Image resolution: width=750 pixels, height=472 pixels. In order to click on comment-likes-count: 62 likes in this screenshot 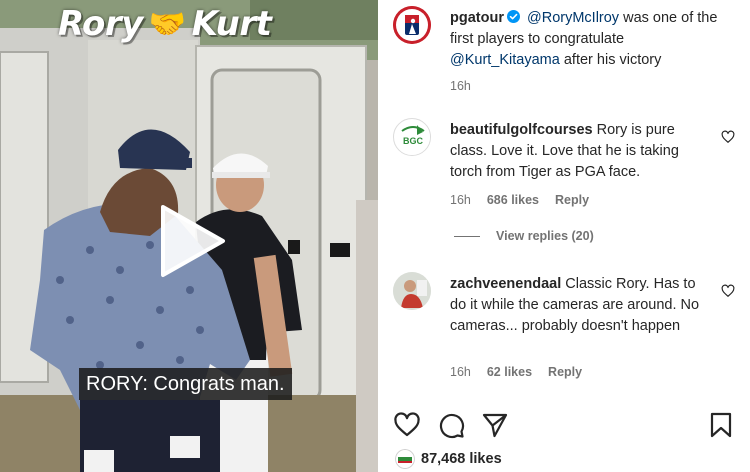, I will do `click(509, 372)`.